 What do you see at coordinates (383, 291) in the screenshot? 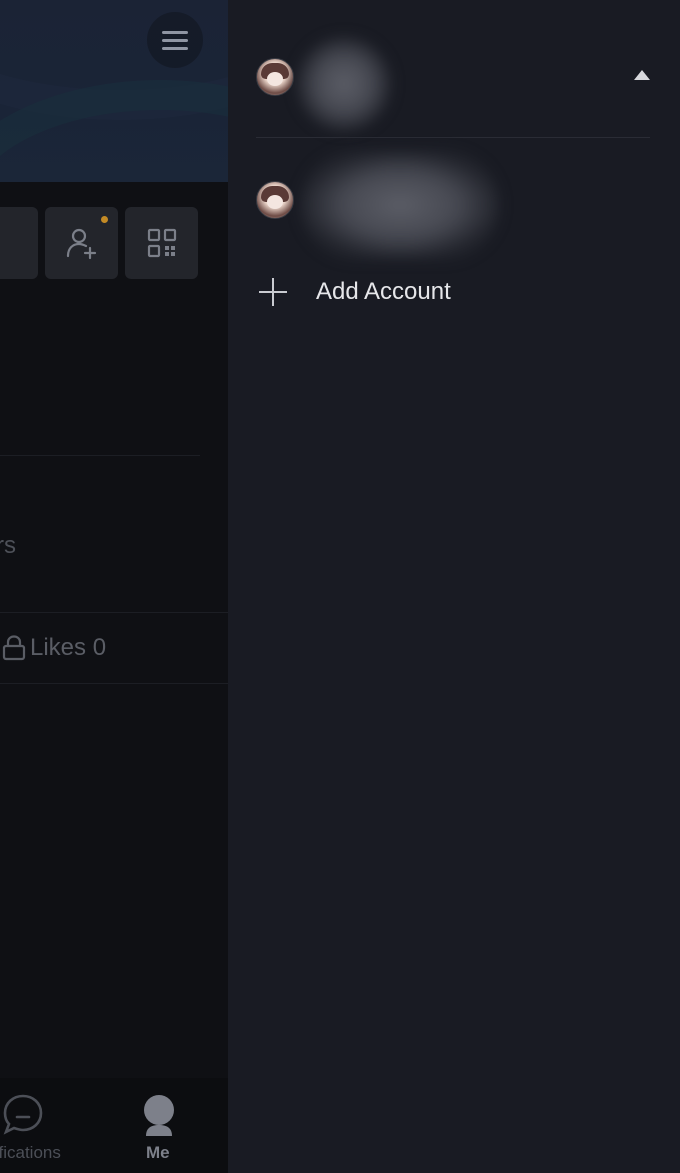
I see `add-account-label: Add Account` at bounding box center [383, 291].